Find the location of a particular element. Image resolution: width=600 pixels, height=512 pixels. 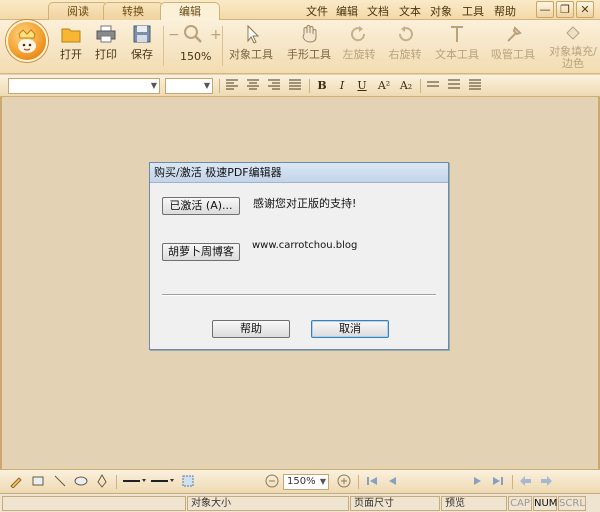

eyedropper-icon is located at coordinates (514, 34).